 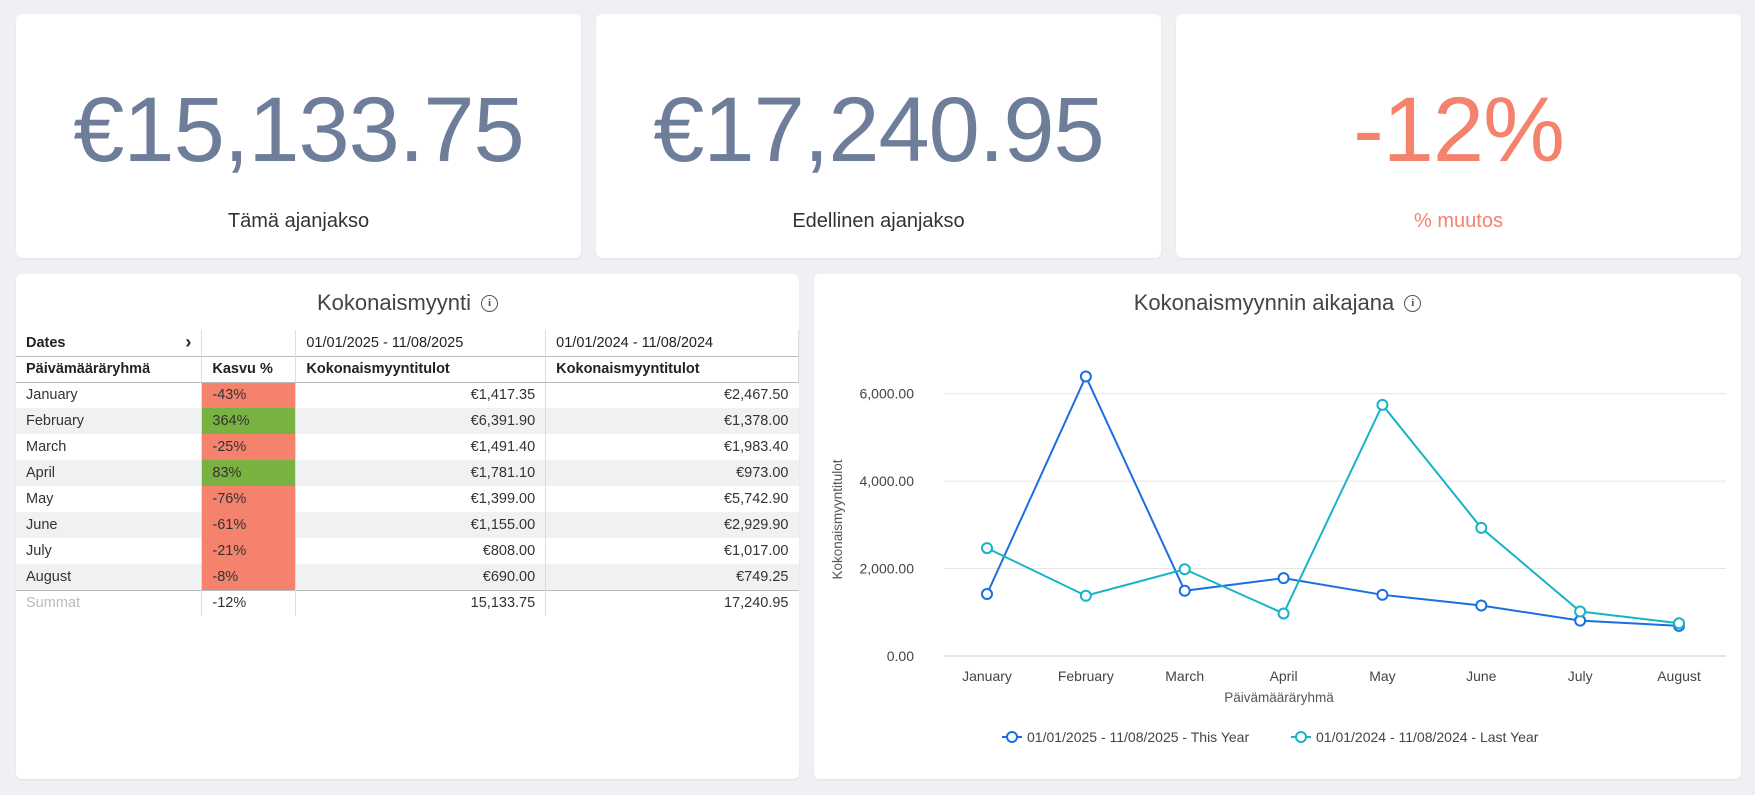 I want to click on panel-title-row: Kokonaismyynti i, so click(x=407, y=303).